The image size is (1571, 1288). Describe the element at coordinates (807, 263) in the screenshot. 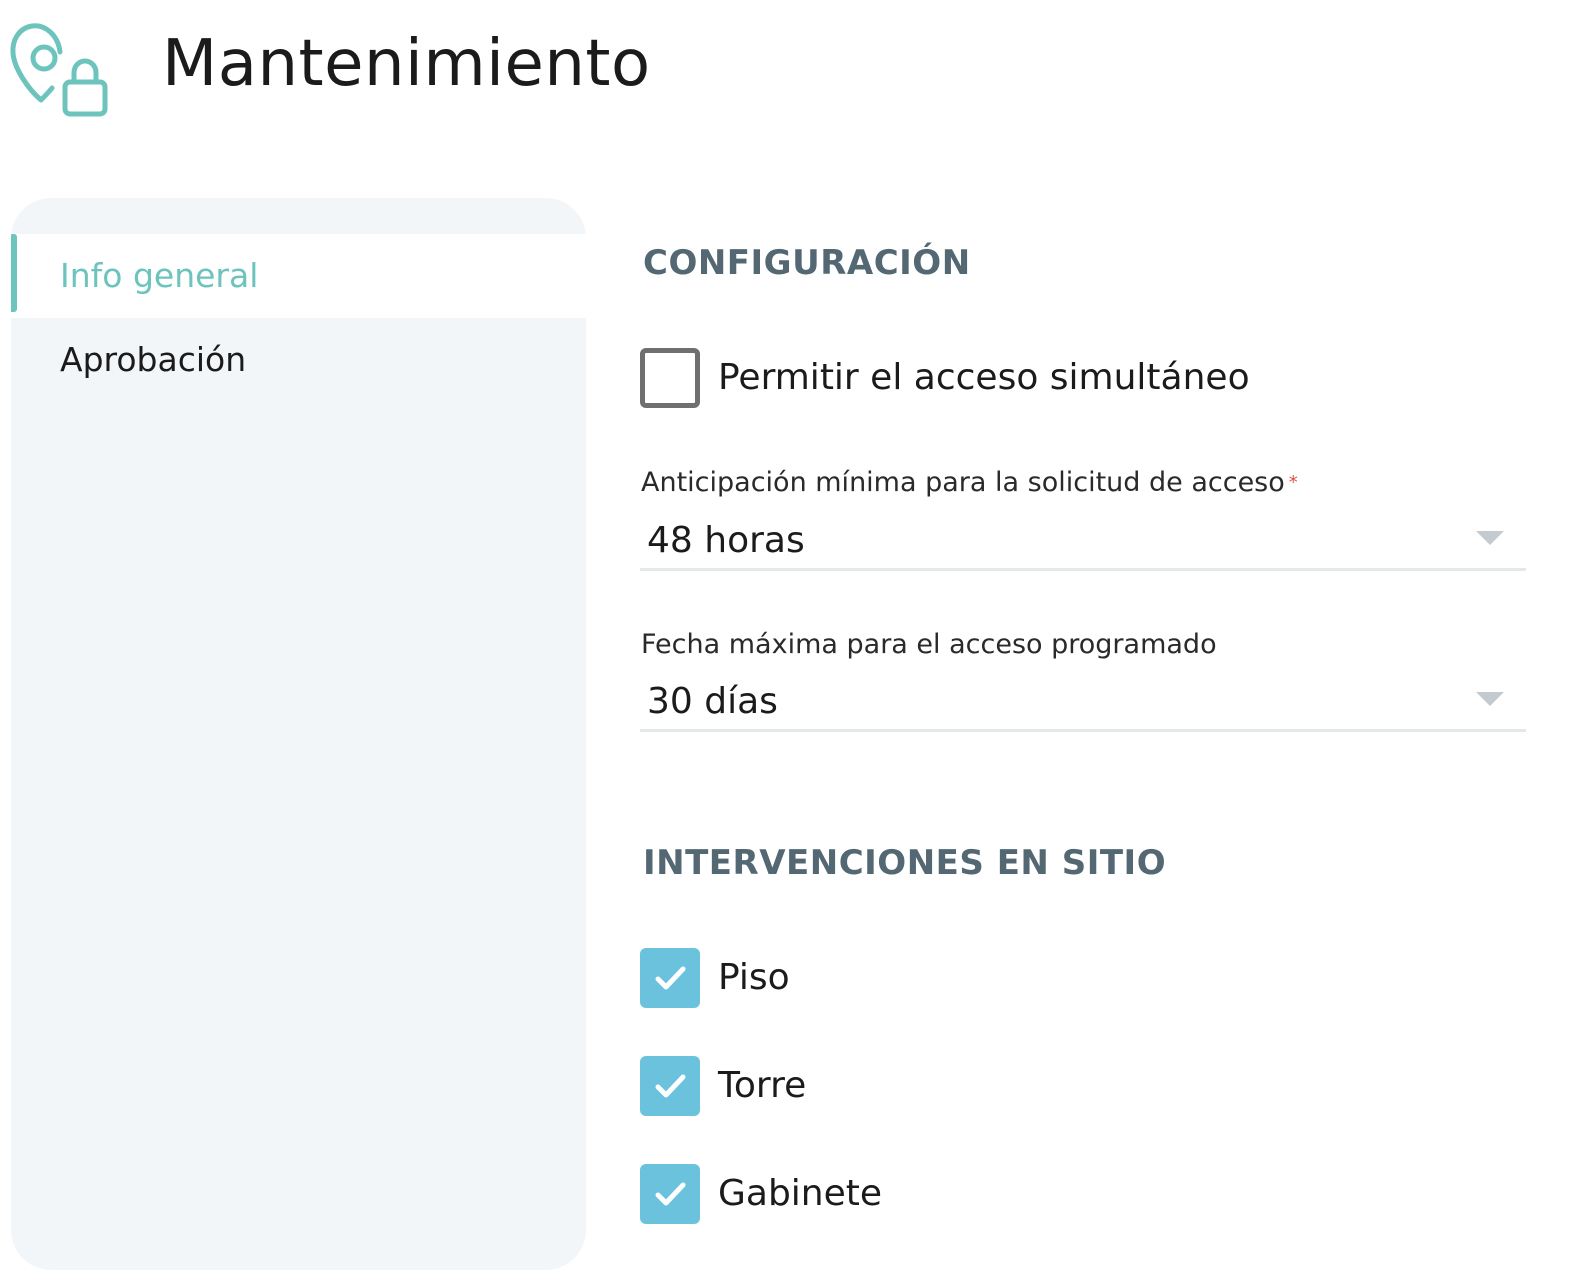

I see `section-heading-configuracion: CONFIGURACIÓN` at that location.